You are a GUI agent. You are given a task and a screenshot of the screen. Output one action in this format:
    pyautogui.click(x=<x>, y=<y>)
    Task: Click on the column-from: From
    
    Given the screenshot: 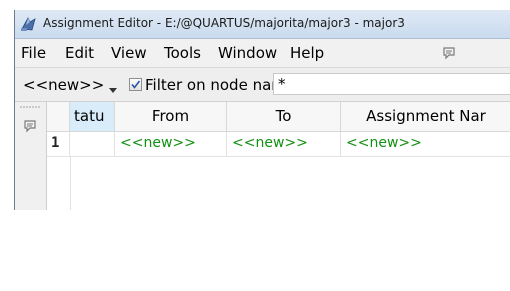 What is the action you would take?
    pyautogui.click(x=171, y=116)
    